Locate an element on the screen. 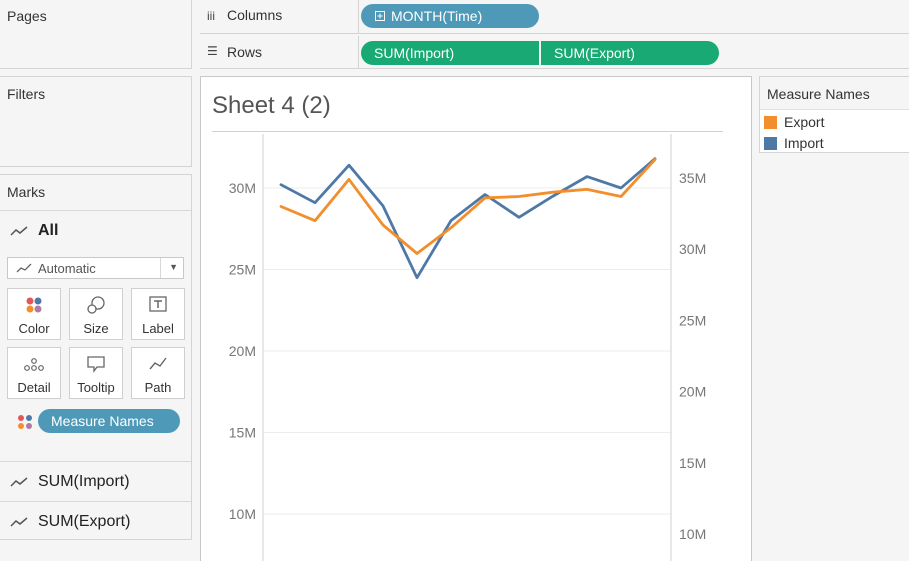  color-button: Color is located at coordinates (34, 314).